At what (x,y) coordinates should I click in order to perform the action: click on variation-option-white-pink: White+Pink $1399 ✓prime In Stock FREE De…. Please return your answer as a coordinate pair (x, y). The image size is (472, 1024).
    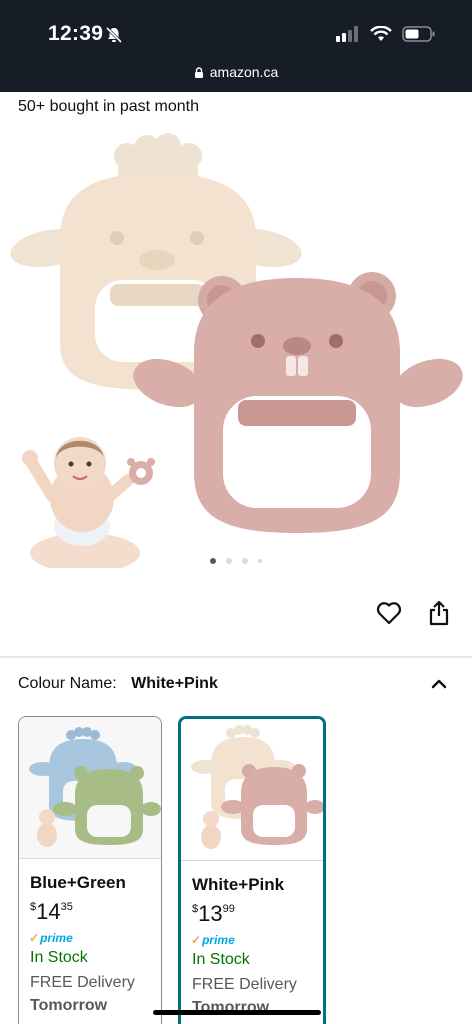
    Looking at the image, I should click on (252, 870).